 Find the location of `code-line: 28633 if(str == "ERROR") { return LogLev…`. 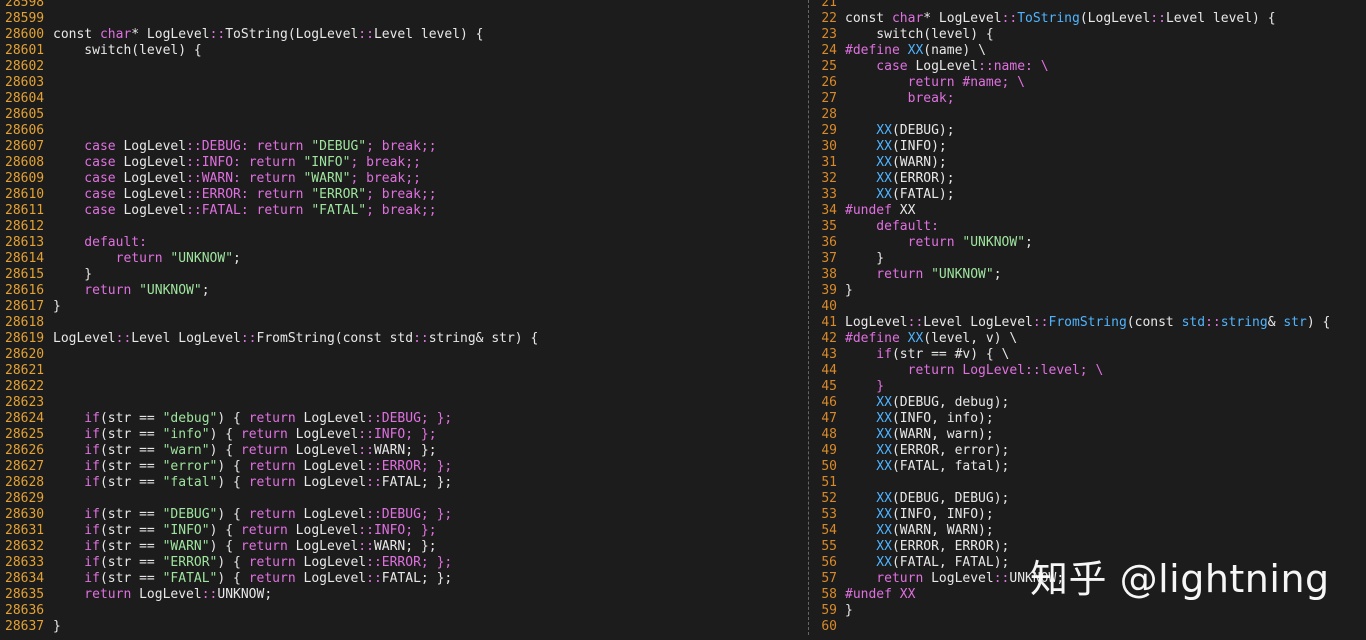

code-line: 28633 if(str == "ERROR") { return LogLev… is located at coordinates (403, 563).